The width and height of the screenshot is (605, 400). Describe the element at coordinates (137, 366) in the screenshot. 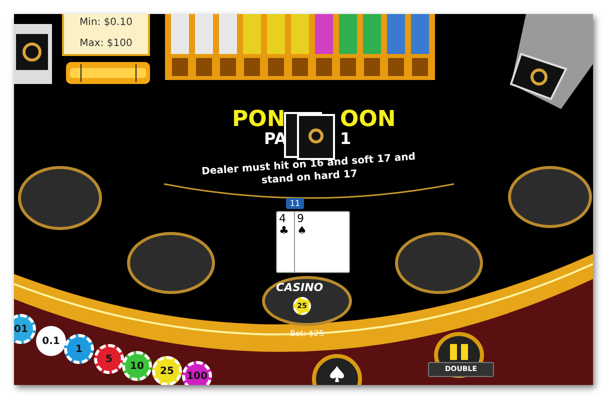

I see `betting-chip: 10` at that location.